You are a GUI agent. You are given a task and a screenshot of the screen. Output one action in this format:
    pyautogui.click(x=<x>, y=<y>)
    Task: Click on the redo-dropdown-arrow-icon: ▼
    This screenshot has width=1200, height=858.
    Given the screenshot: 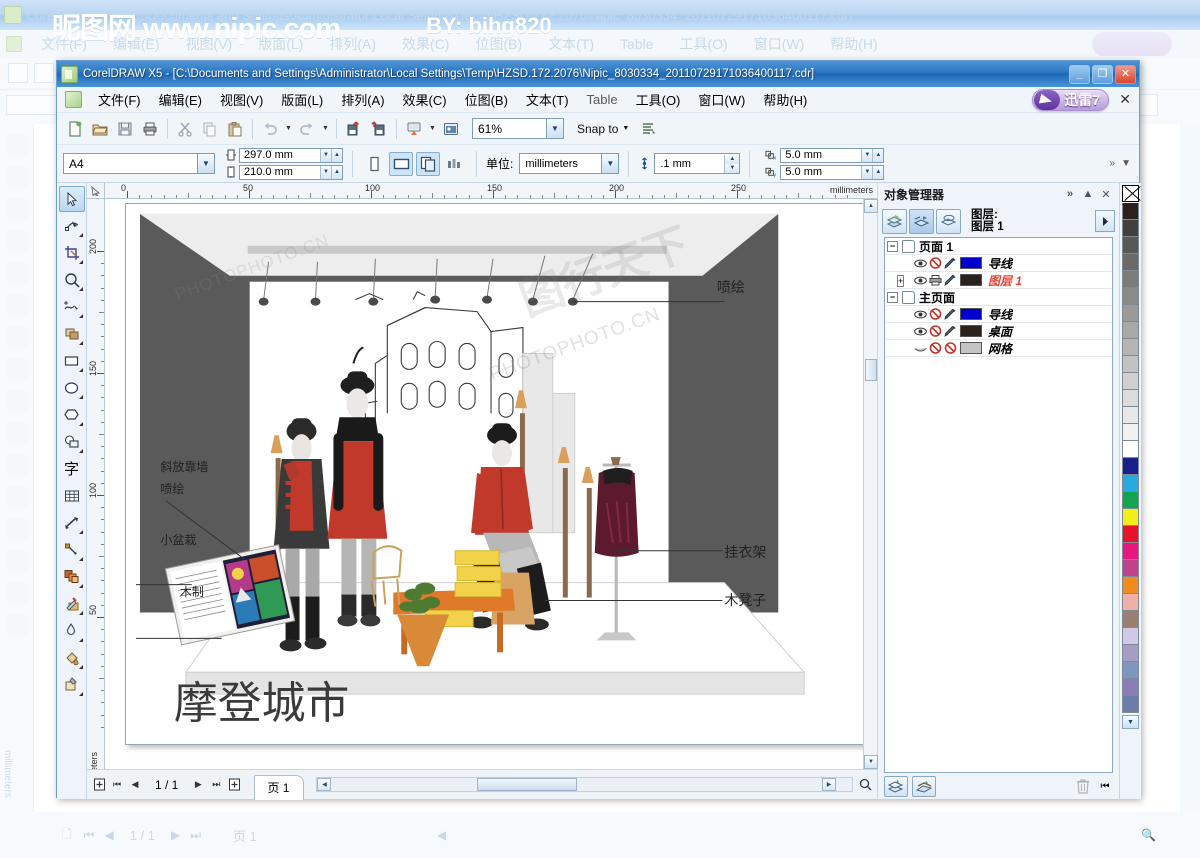 What is the action you would take?
    pyautogui.click(x=325, y=129)
    